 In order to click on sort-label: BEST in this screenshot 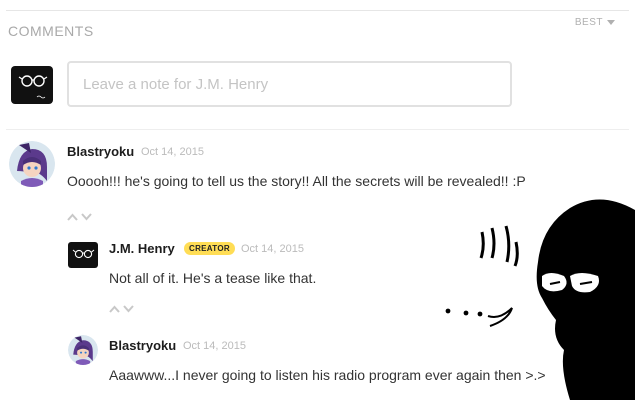, I will do `click(588, 22)`.